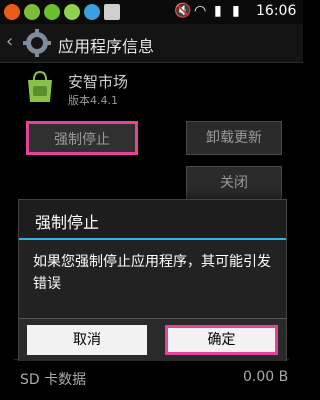 The width and height of the screenshot is (320, 400). I want to click on cancel-button: 取消, so click(87, 340).